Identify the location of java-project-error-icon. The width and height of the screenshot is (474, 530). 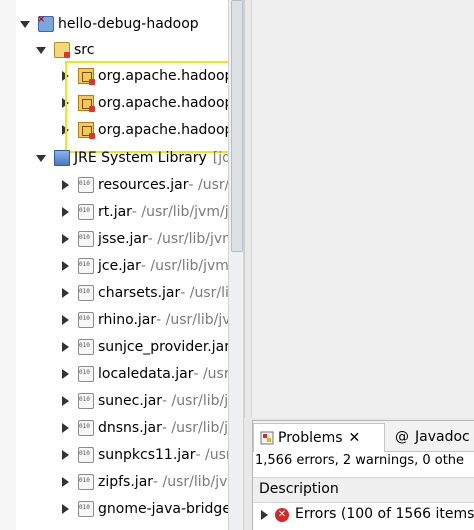
(45, 23).